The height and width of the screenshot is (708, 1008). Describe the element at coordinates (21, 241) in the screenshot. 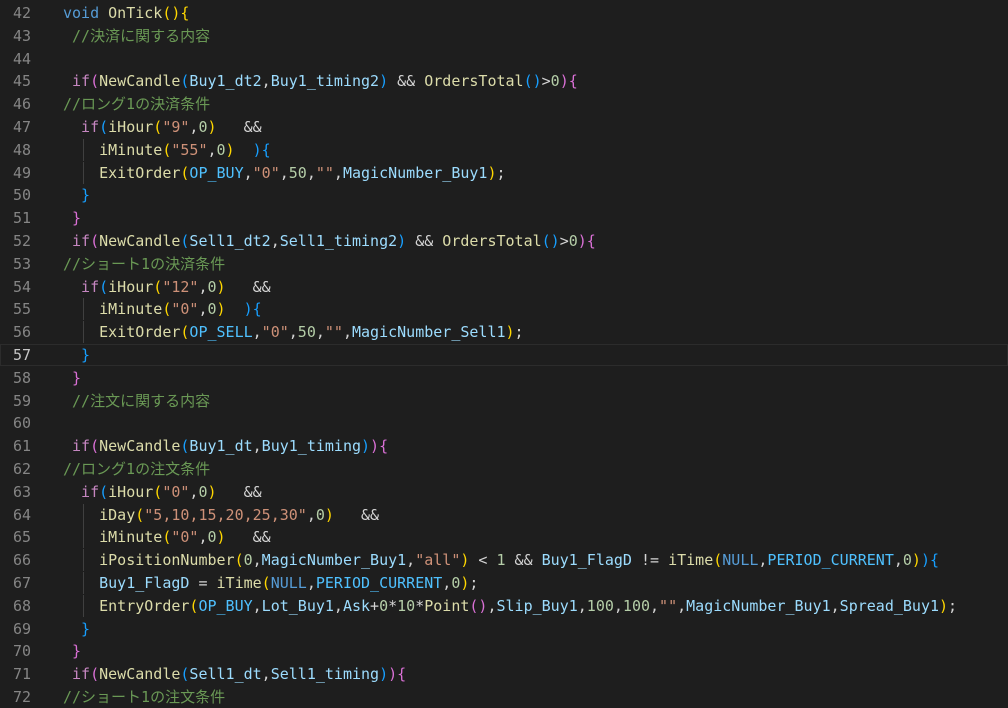

I see `line-number: 52` at that location.